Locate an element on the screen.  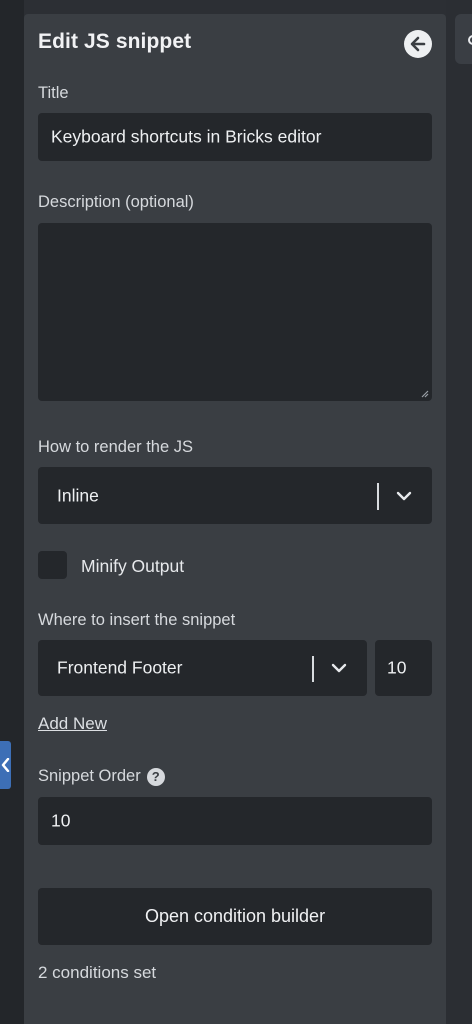
render-label: How to render the JS is located at coordinates (115, 447).